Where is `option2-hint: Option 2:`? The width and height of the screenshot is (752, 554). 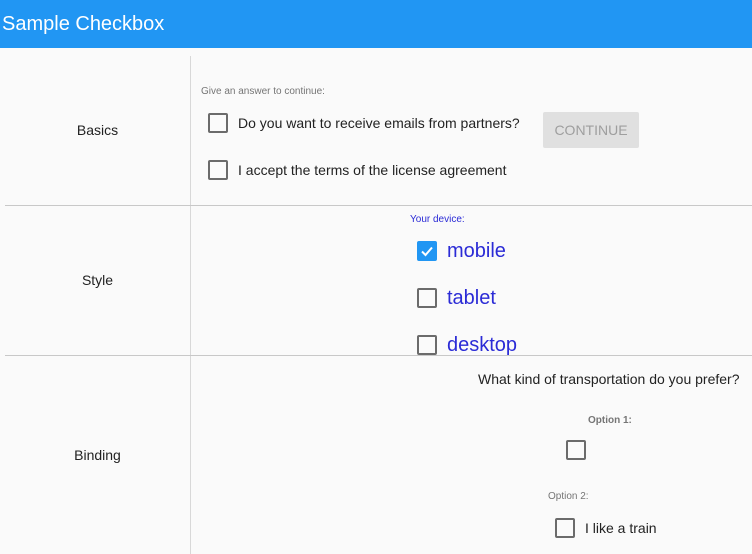 option2-hint: Option 2: is located at coordinates (568, 496).